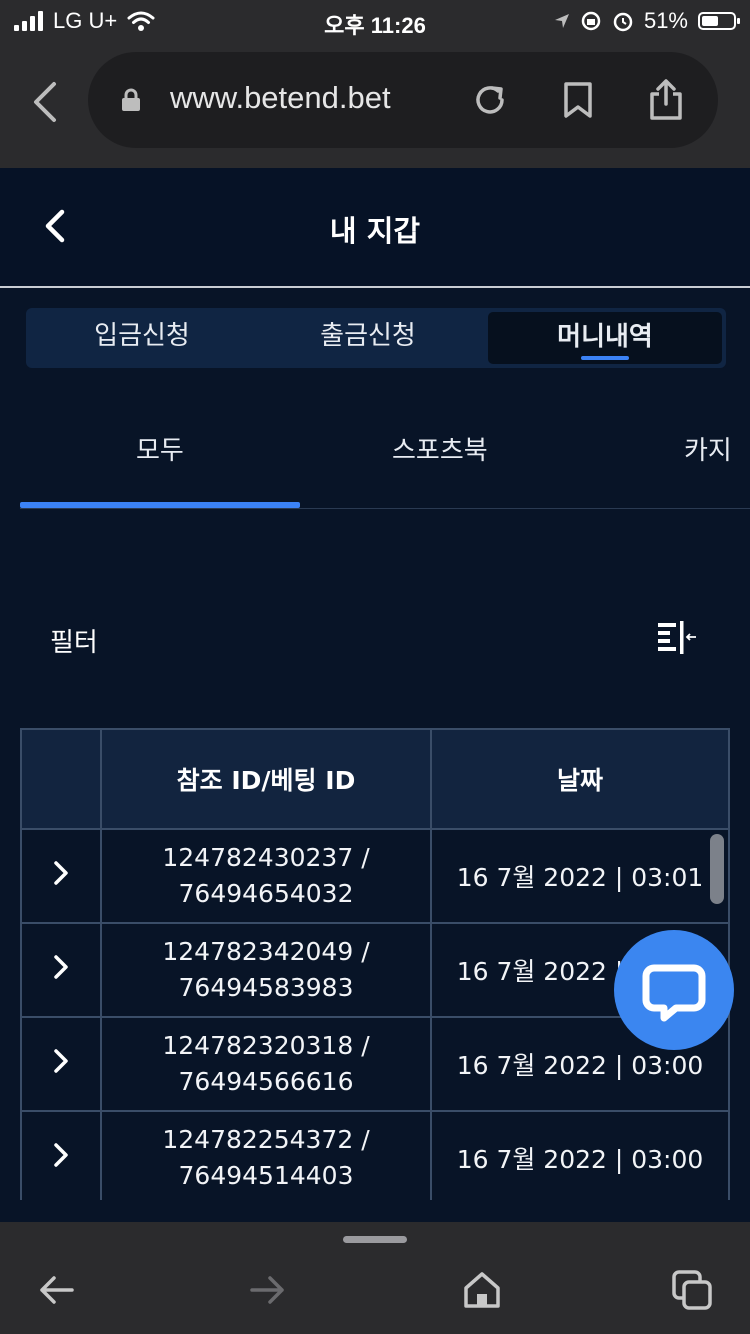  What do you see at coordinates (665, 20) in the screenshot?
I see `battery-percentage: 51%` at bounding box center [665, 20].